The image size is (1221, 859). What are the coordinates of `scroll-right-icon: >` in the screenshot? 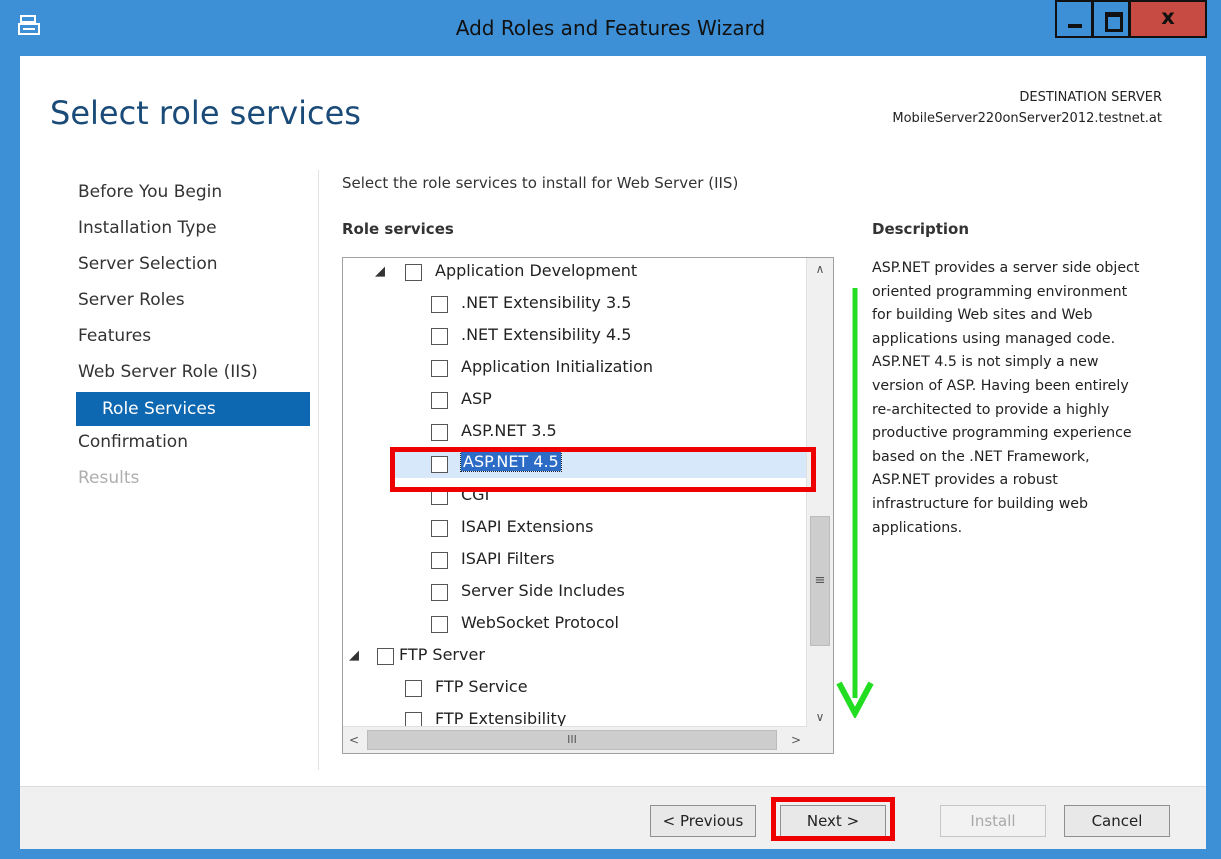 It's located at (796, 740).